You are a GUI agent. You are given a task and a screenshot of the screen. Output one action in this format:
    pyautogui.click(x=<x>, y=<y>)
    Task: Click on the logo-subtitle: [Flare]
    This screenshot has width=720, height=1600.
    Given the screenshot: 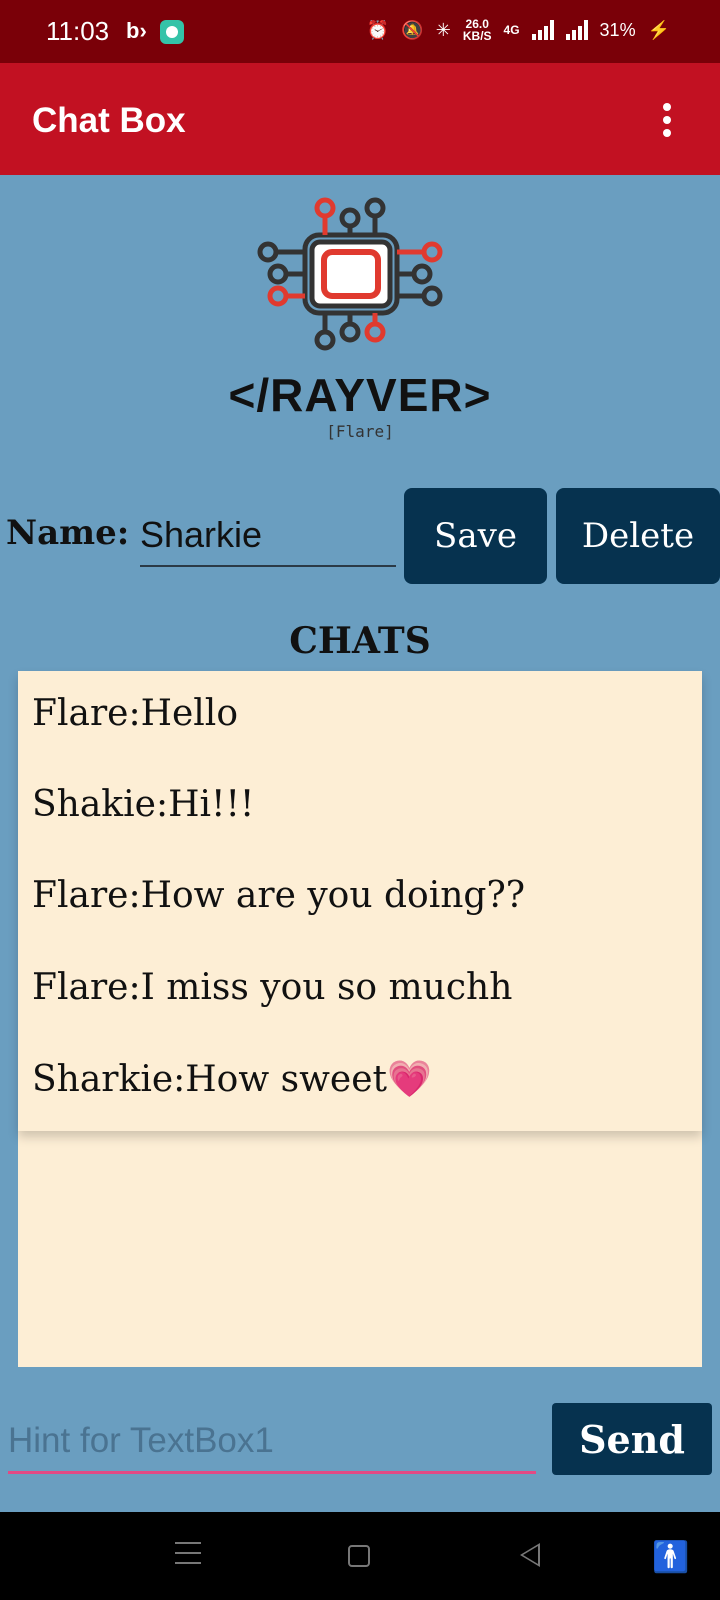 What is the action you would take?
    pyautogui.click(x=360, y=431)
    